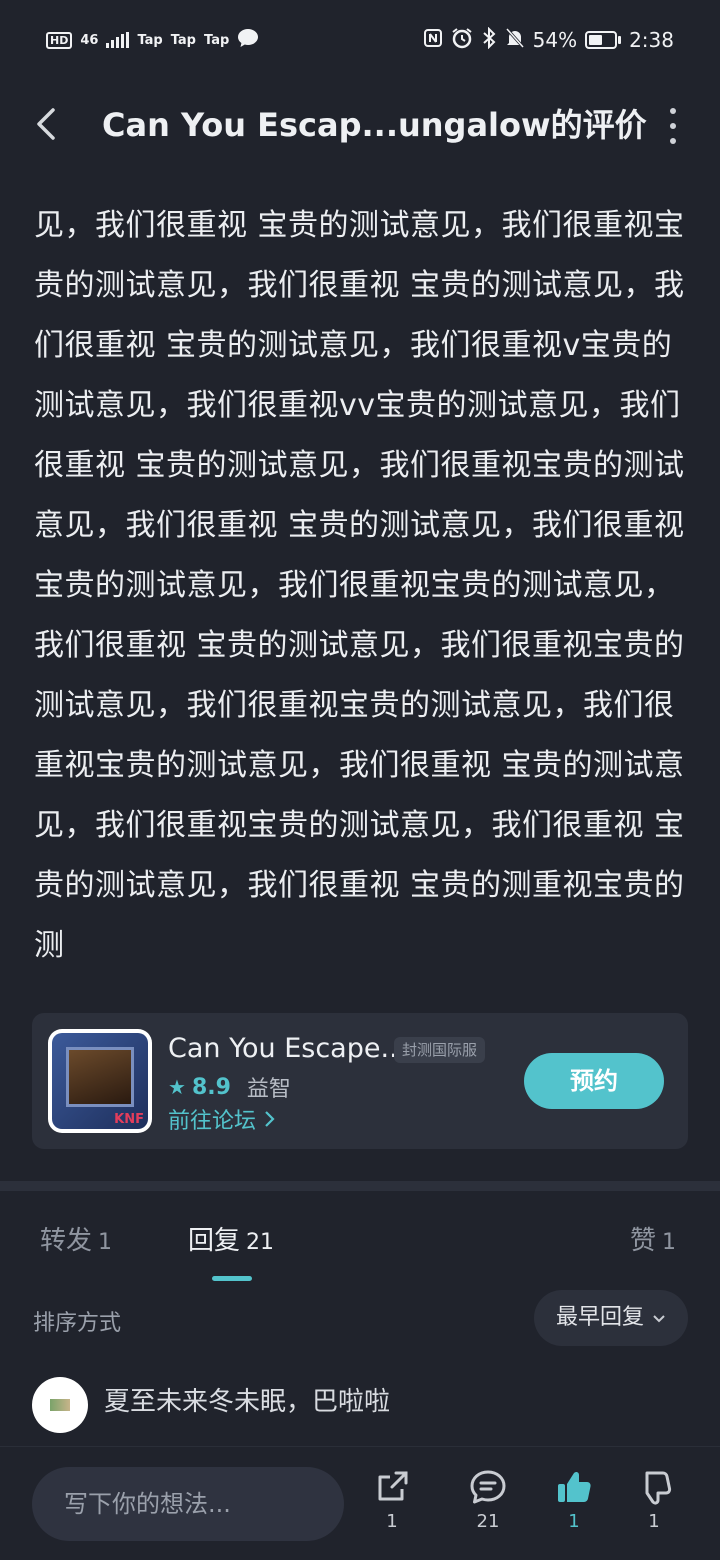  What do you see at coordinates (260, 1242) in the screenshot?
I see `tab-replies-count: 21` at bounding box center [260, 1242].